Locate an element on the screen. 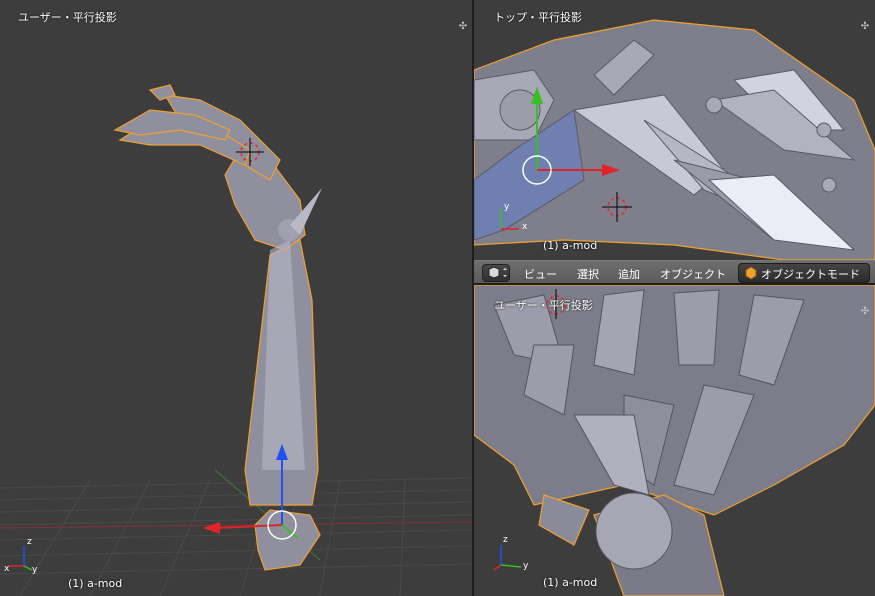 The width and height of the screenshot is (875, 596). viewport-bottom-right-split-handle: ✣ is located at coordinates (865, 312).